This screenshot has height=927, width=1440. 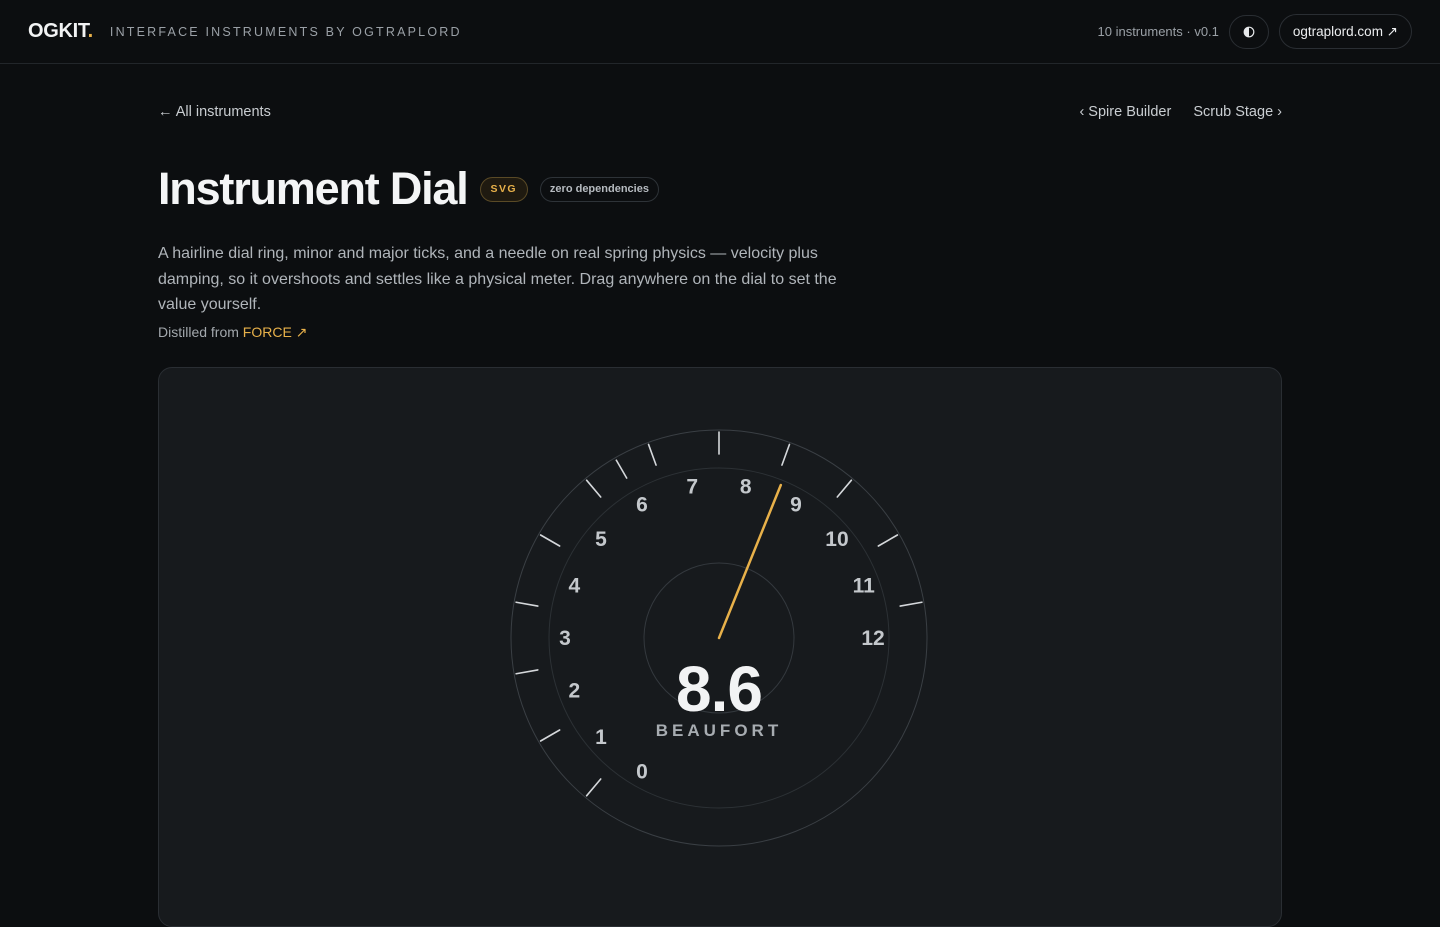 What do you see at coordinates (642, 771) in the screenshot?
I see `dial-tick-label: 0` at bounding box center [642, 771].